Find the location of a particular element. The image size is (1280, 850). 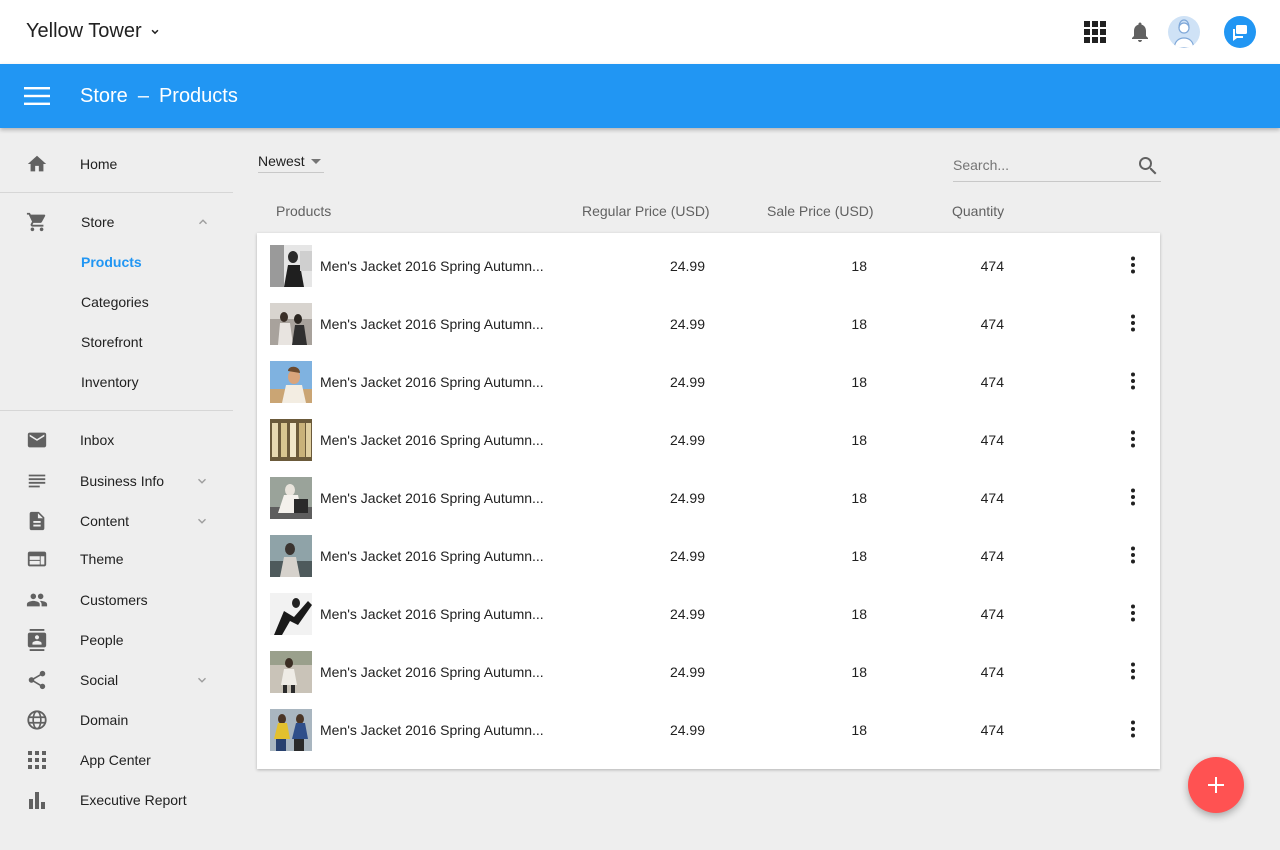

sidebar-subitem-categories: Categories is located at coordinates (116, 302).